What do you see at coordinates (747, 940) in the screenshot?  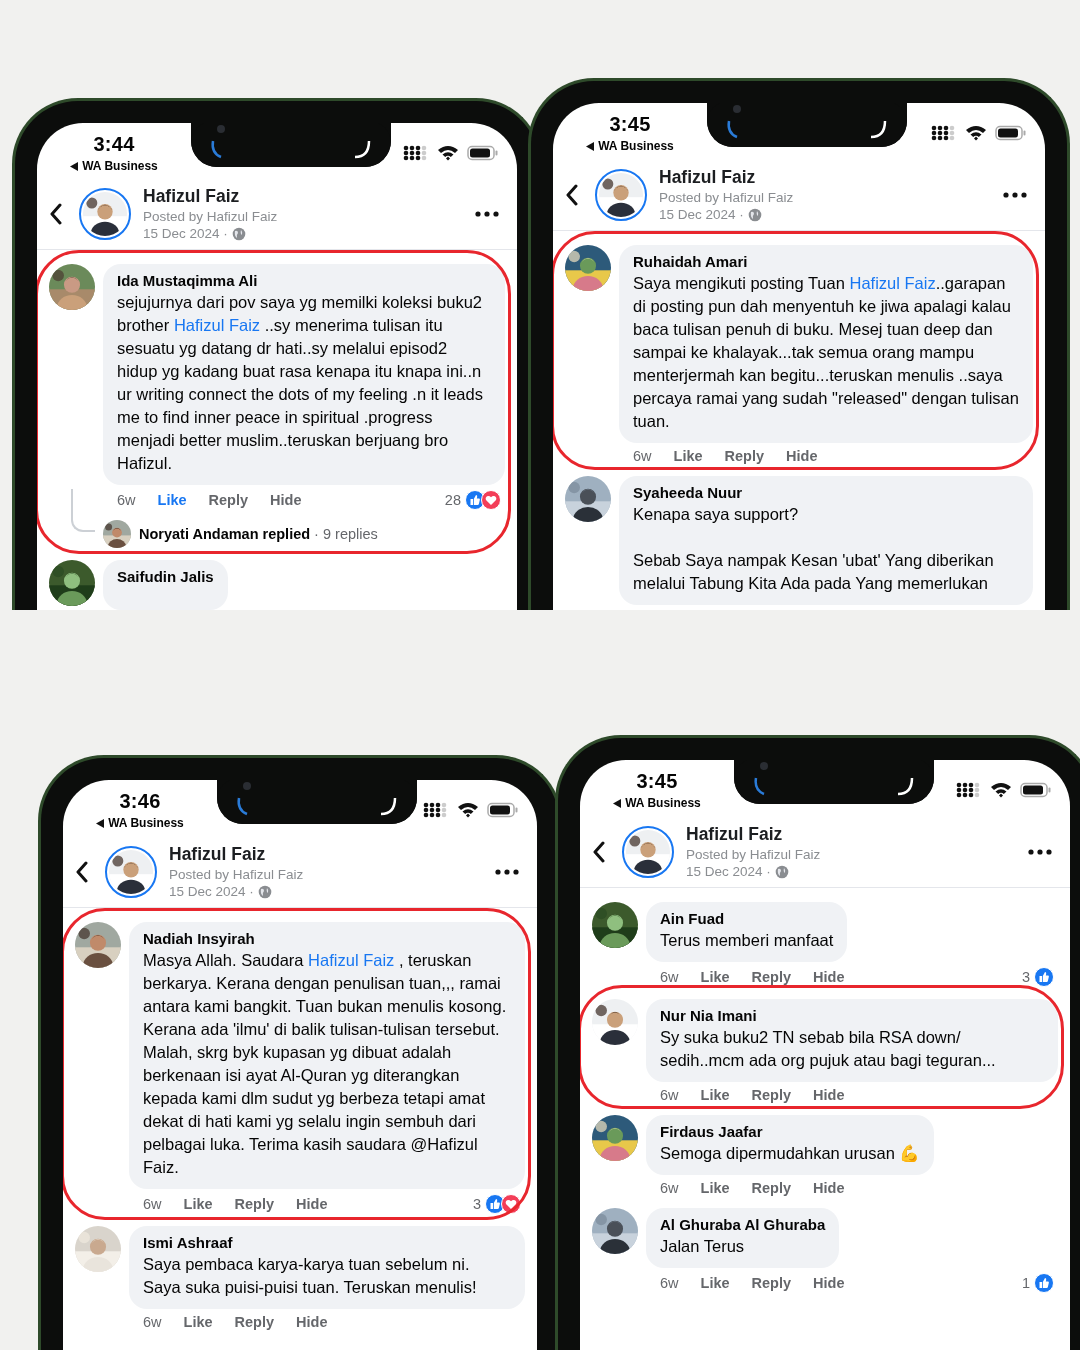 I see `comment-text: Terus memberi manfaat` at bounding box center [747, 940].